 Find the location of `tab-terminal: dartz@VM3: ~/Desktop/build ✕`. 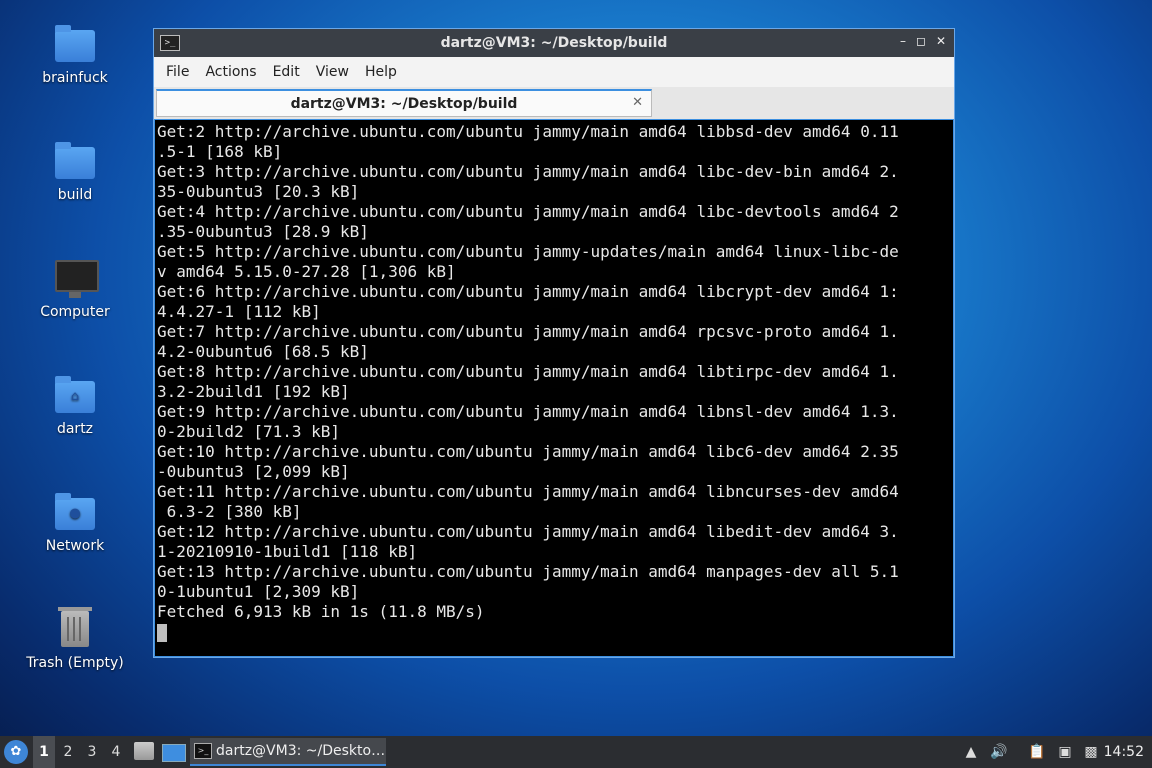

tab-terminal: dartz@VM3: ~/Desktop/build ✕ is located at coordinates (404, 103).